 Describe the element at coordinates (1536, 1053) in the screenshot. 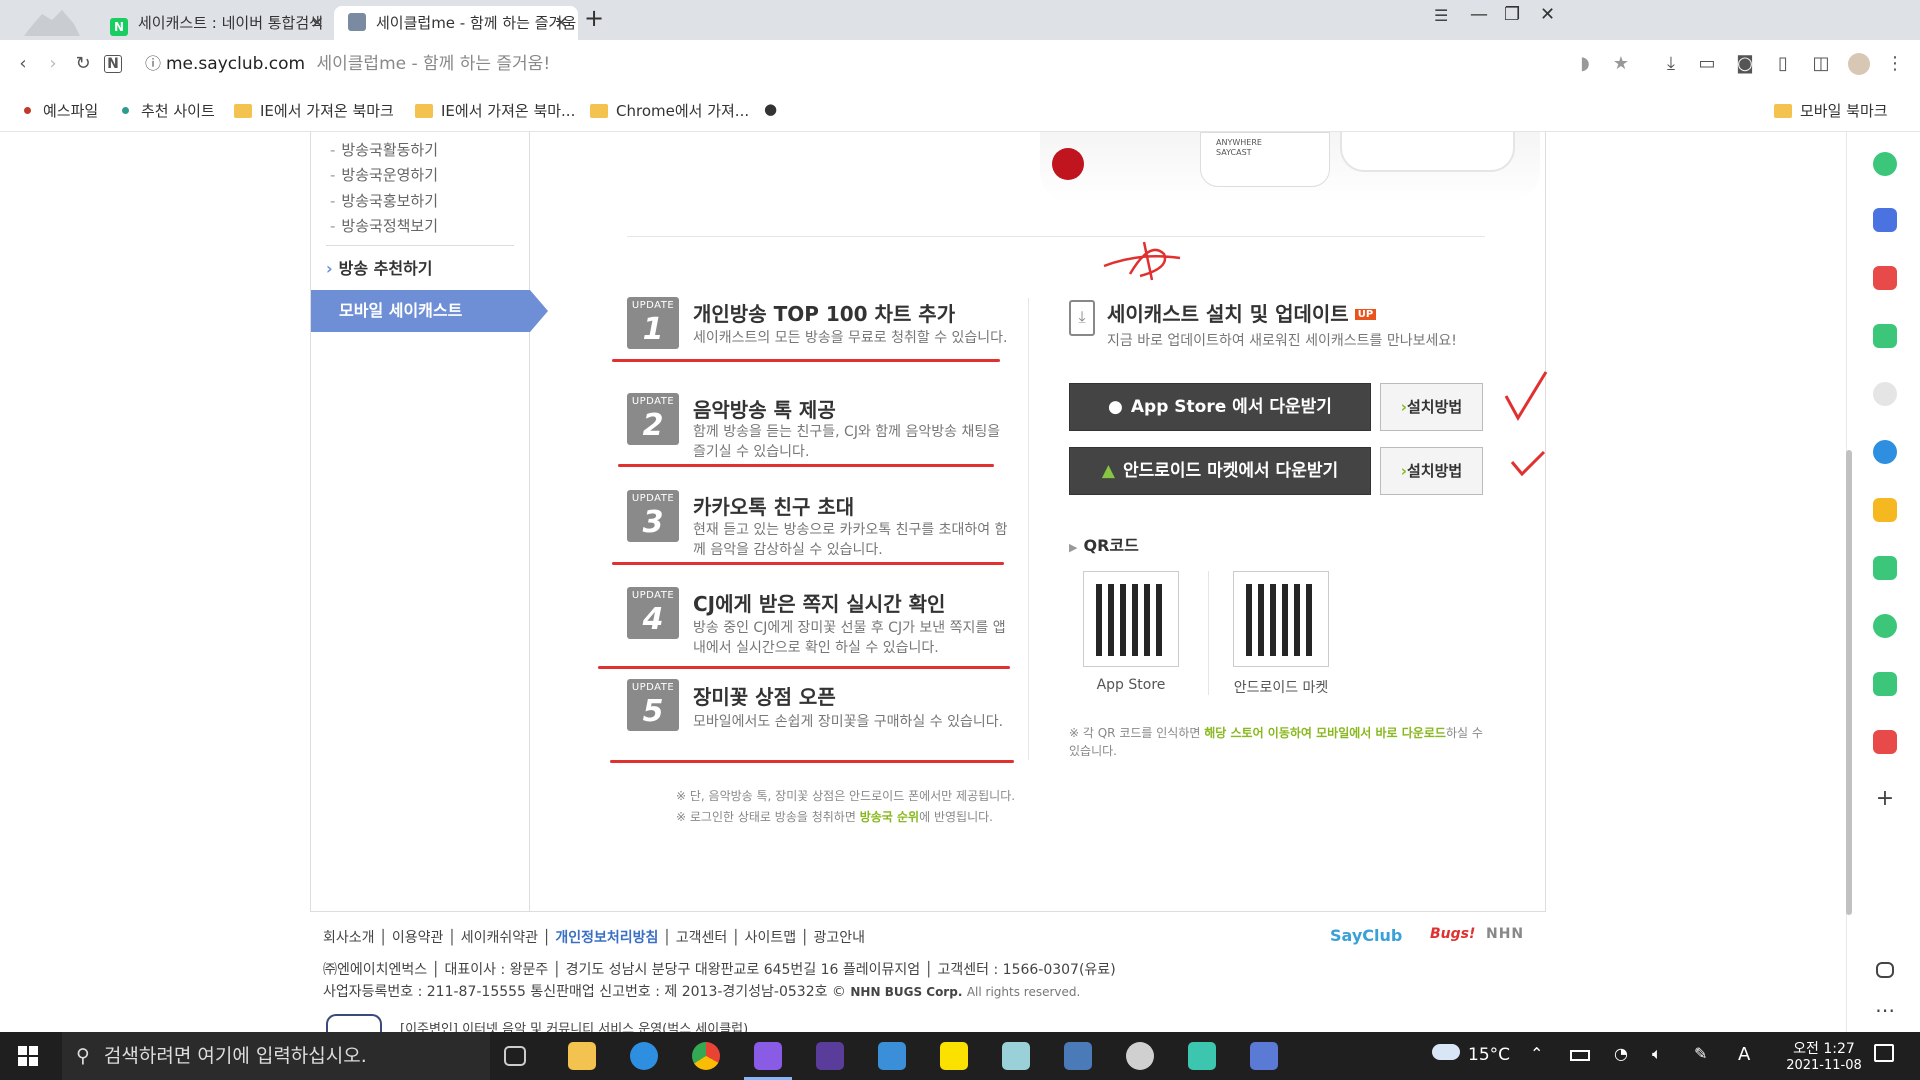

I see `chevron-up-icon: ⌃` at that location.